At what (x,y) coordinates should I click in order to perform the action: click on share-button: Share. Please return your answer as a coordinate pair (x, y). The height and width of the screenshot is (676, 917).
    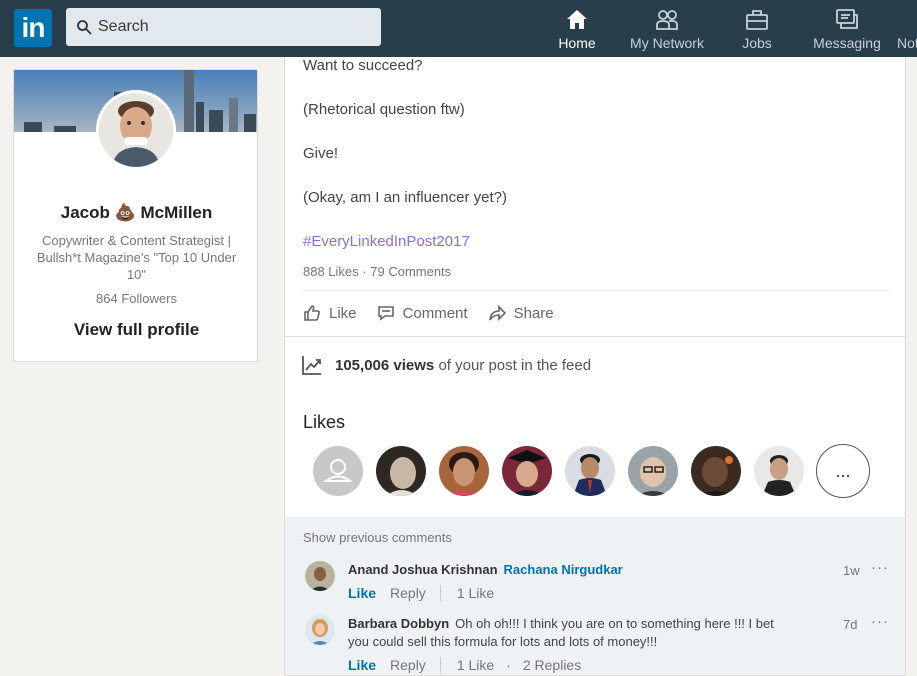
    Looking at the image, I should click on (521, 313).